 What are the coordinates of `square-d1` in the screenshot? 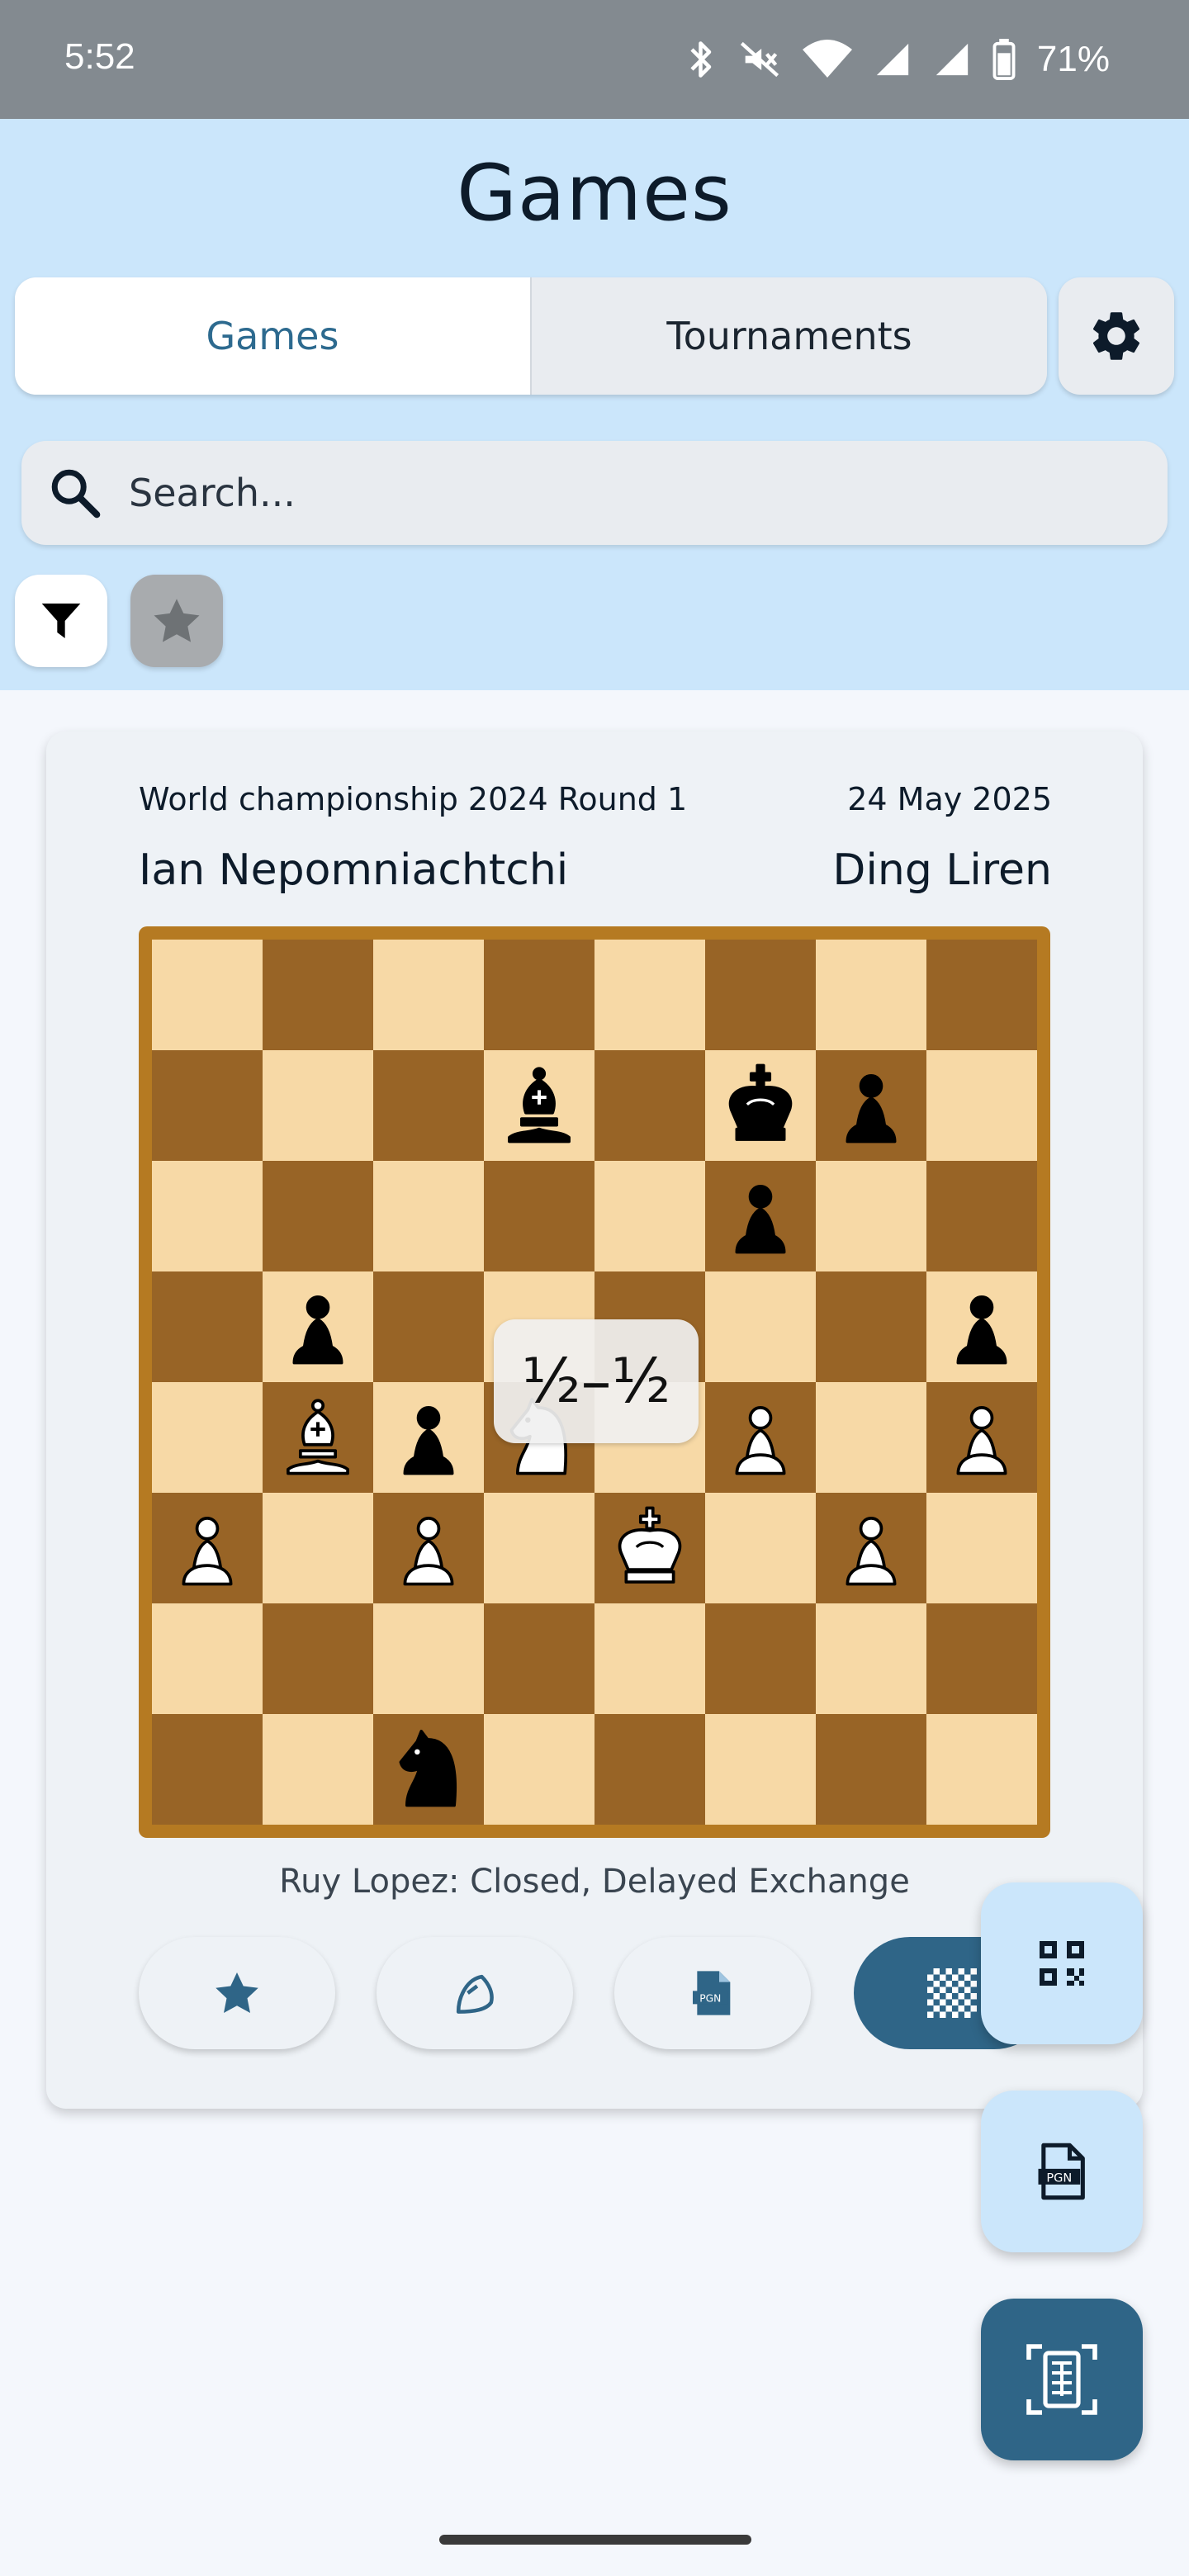 It's located at (539, 1769).